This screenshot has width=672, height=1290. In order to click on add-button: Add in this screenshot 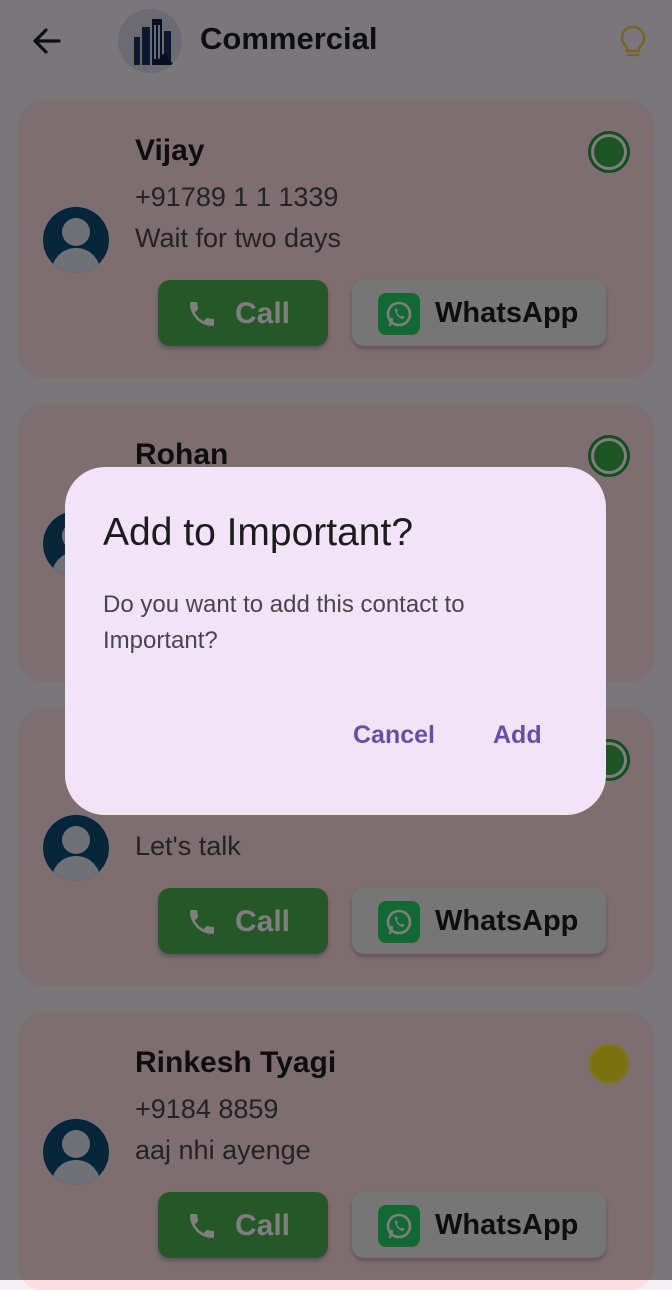, I will do `click(517, 735)`.